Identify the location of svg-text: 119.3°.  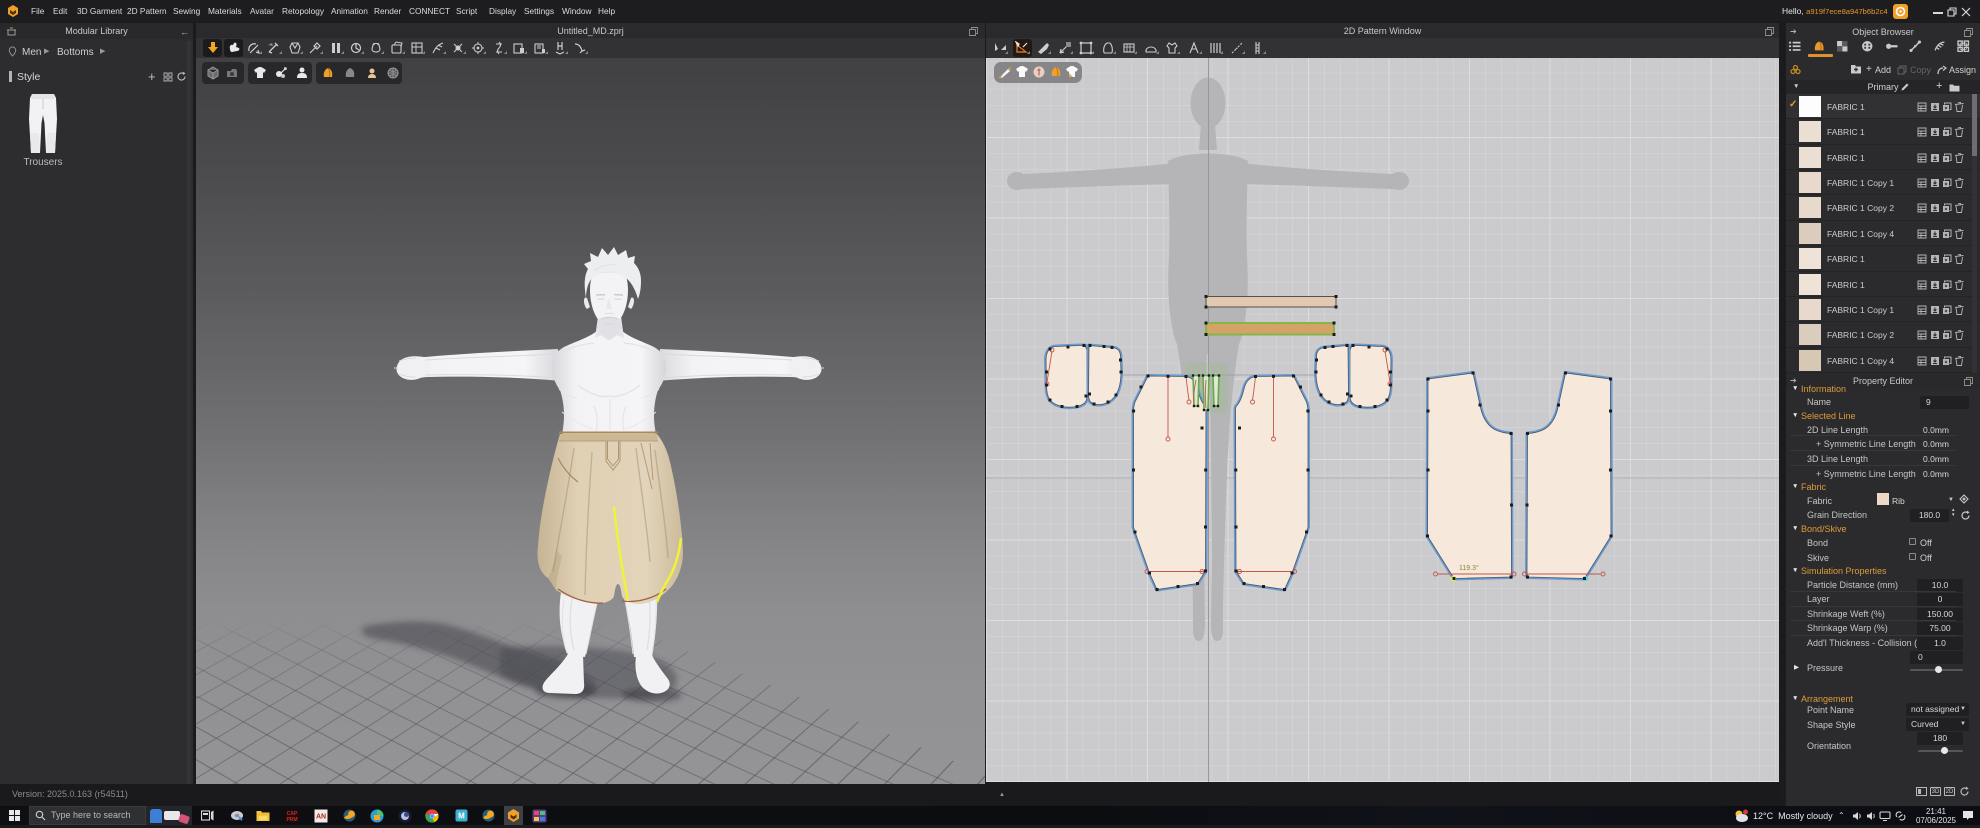
(1469, 568).